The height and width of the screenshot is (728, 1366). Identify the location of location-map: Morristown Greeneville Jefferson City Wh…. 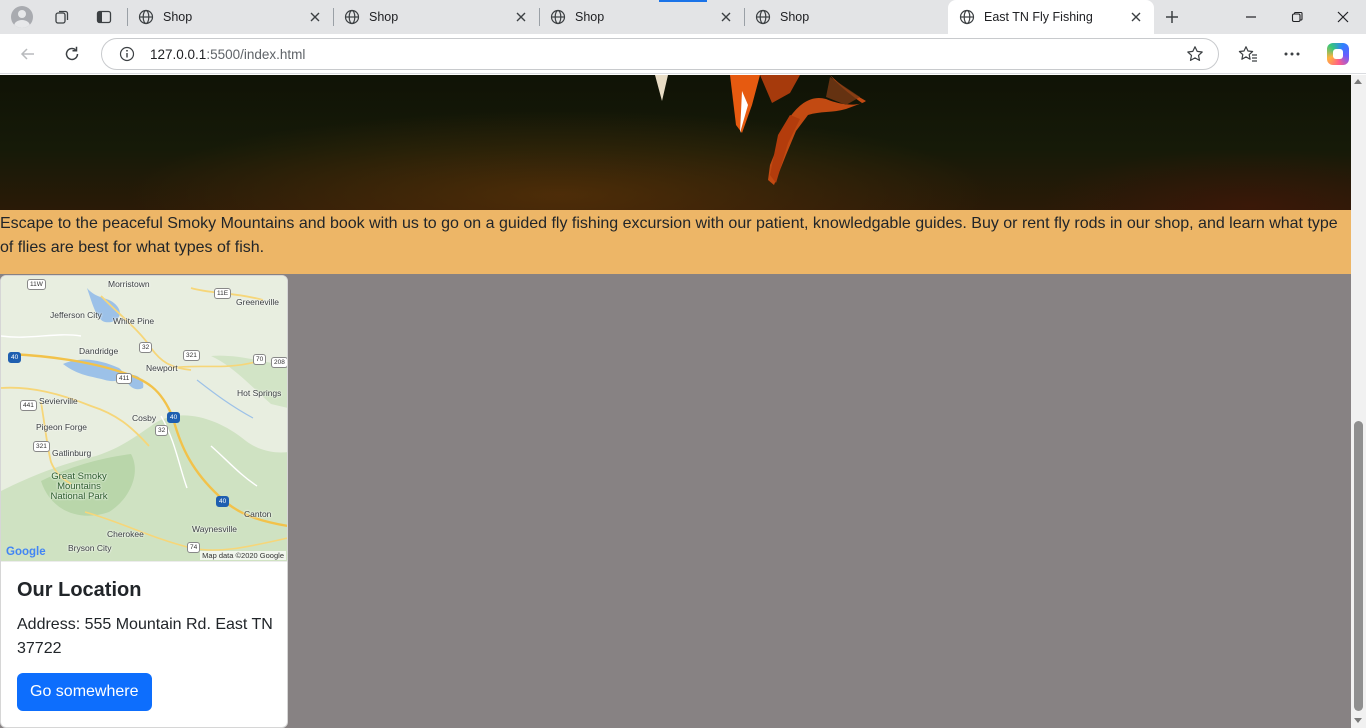
(144, 419).